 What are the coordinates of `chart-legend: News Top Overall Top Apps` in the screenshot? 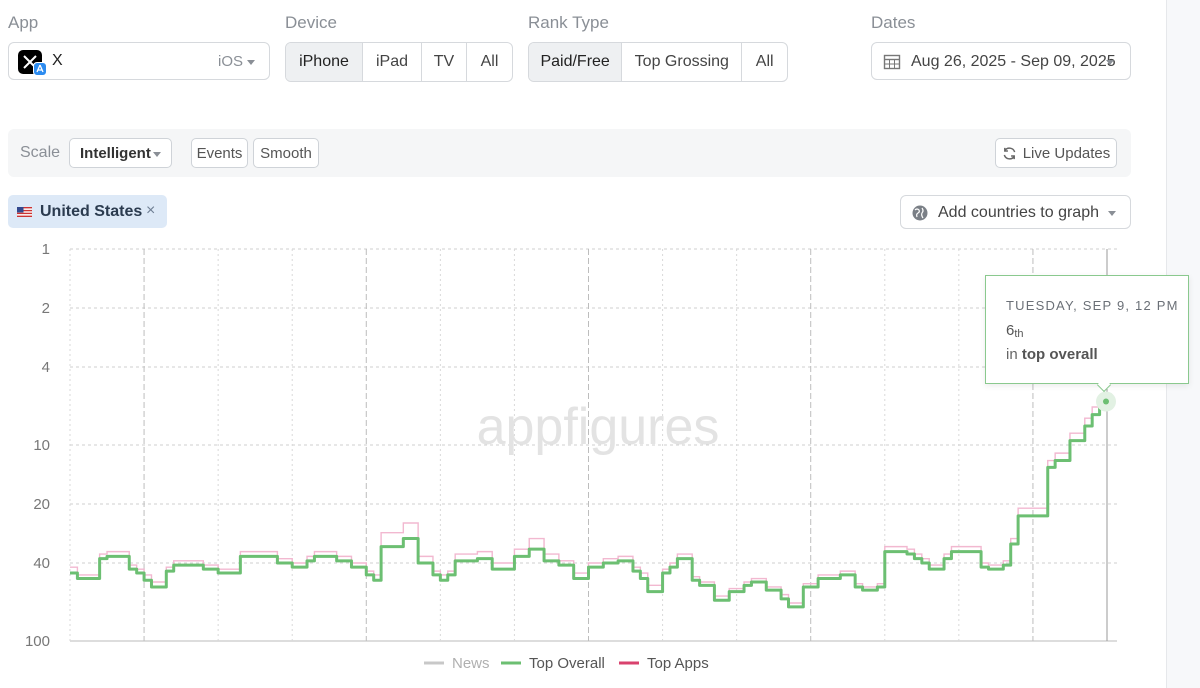 It's located at (566, 663).